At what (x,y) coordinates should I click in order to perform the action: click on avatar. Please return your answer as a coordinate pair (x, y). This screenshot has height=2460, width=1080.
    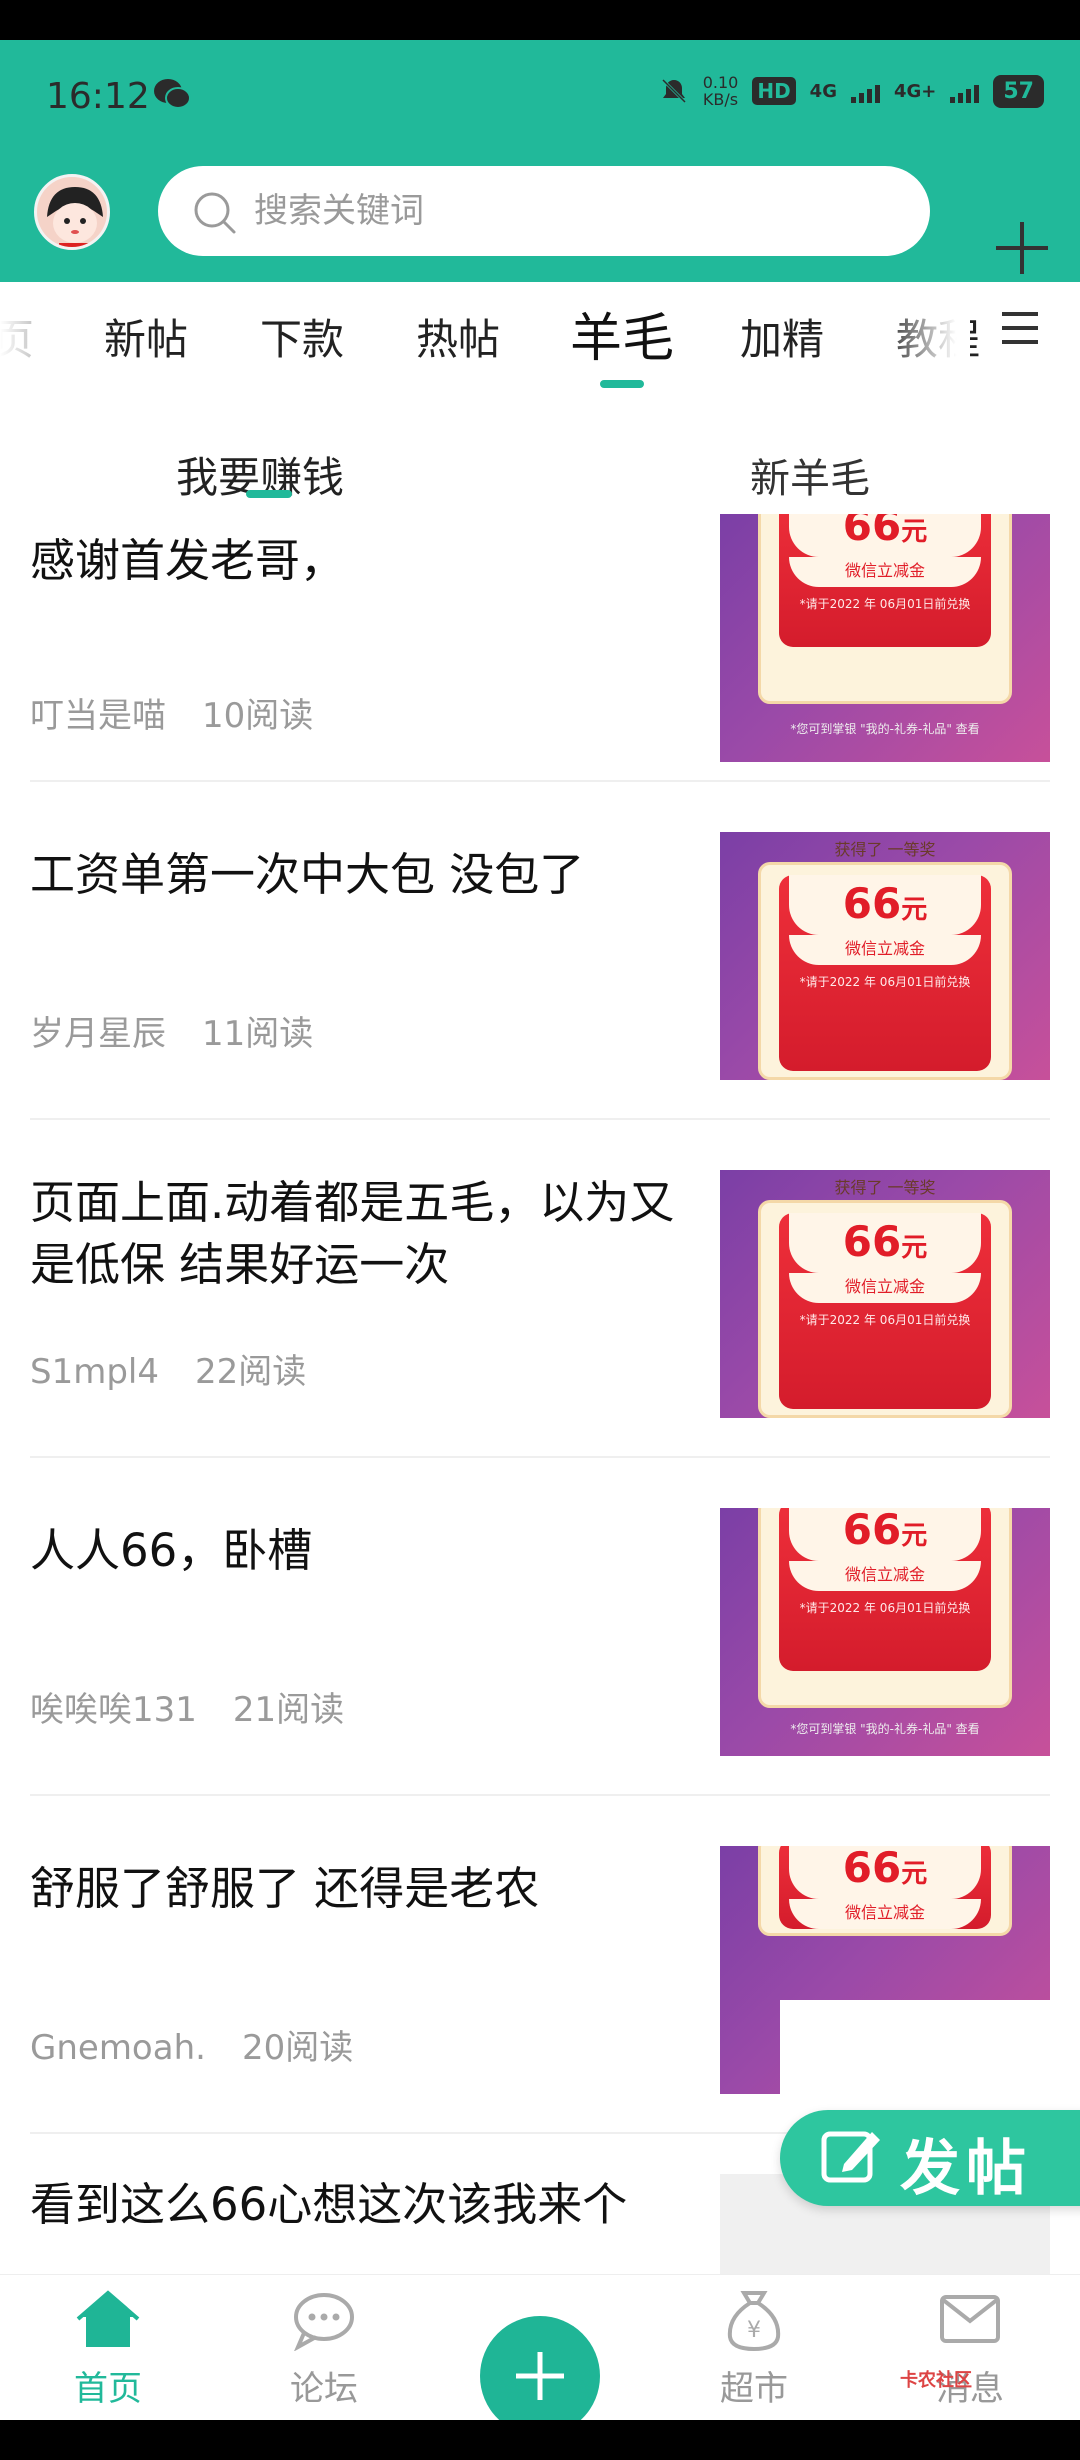
    Looking at the image, I should click on (72, 212).